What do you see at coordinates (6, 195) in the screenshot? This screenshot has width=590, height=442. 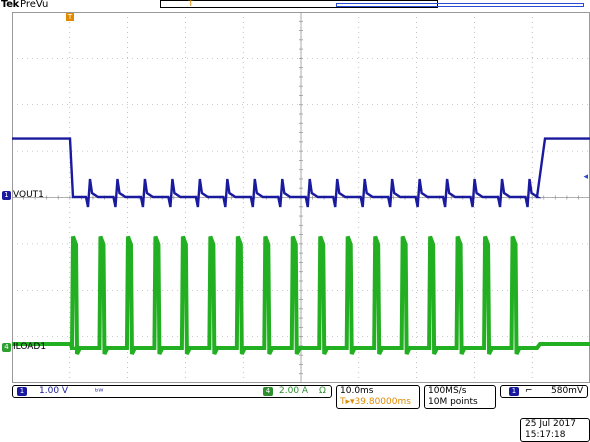 I see `ch1-ground-marker: 1` at bounding box center [6, 195].